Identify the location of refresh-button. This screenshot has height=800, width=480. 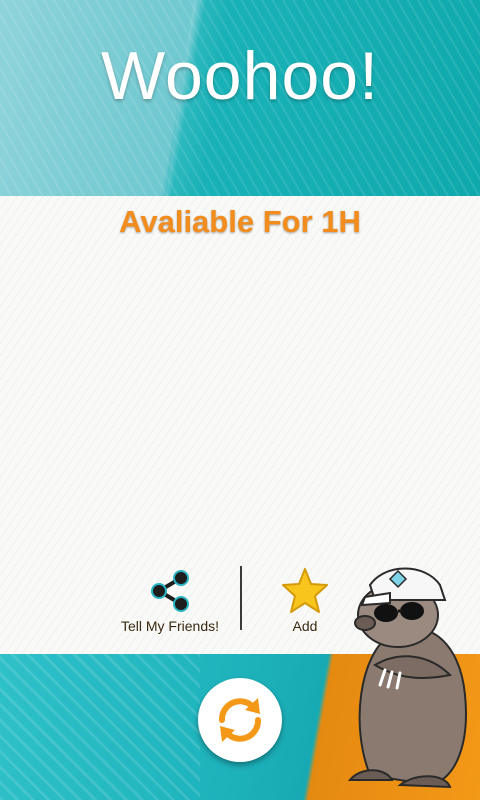
(240, 720).